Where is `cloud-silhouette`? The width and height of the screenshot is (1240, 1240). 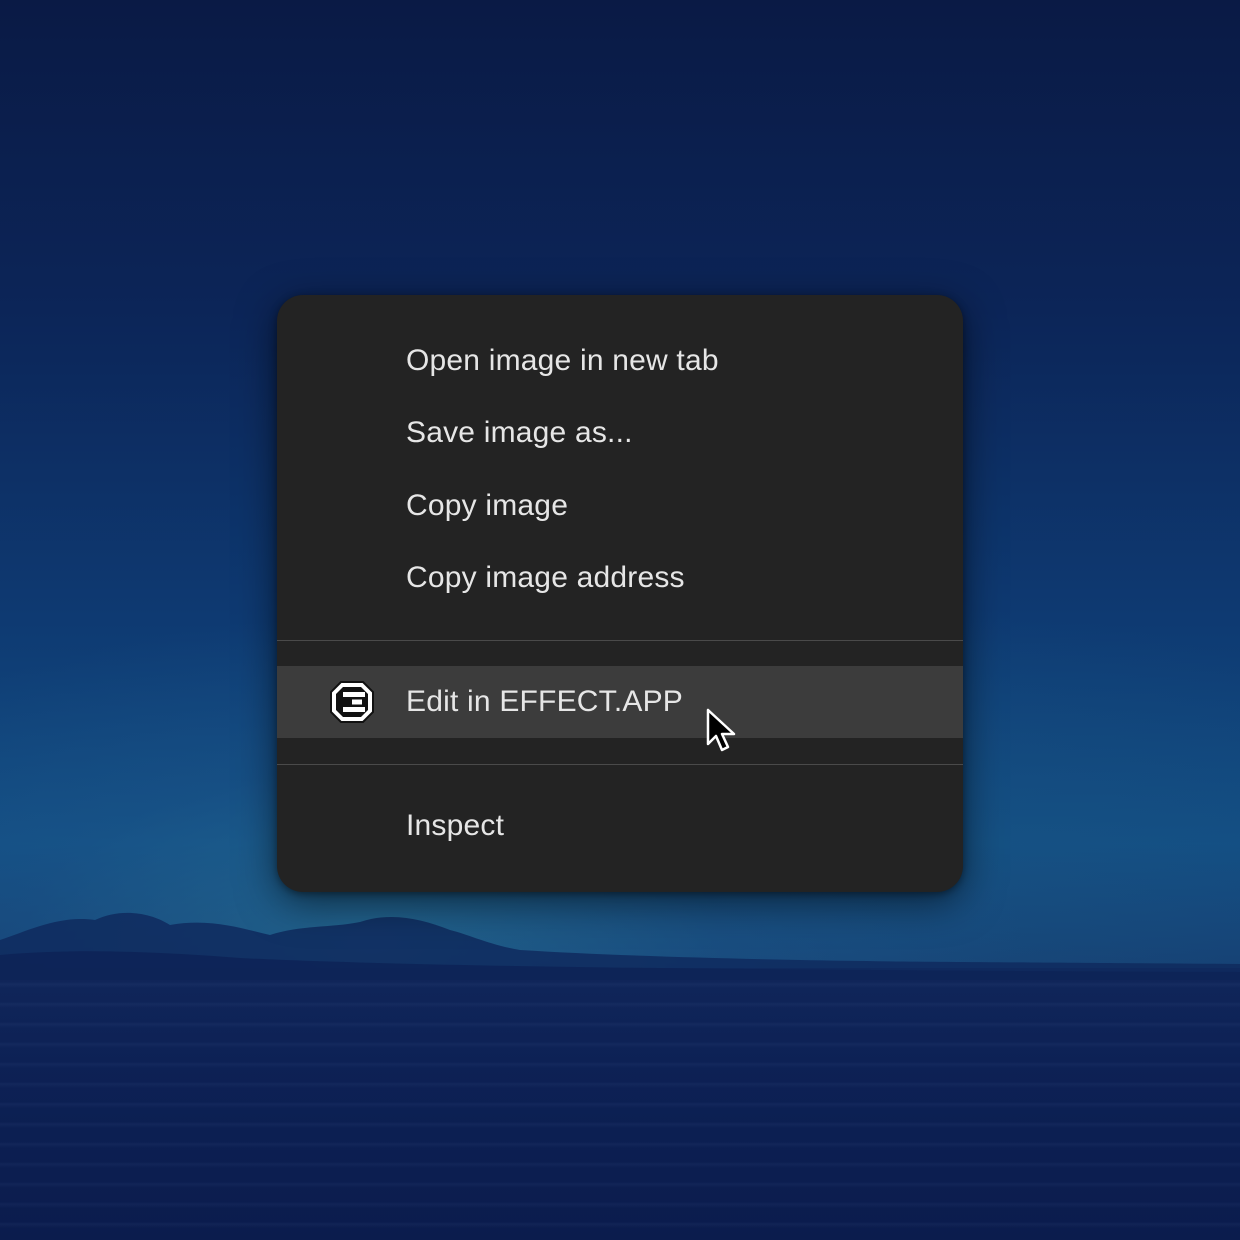
cloud-silhouette is located at coordinates (620, 946).